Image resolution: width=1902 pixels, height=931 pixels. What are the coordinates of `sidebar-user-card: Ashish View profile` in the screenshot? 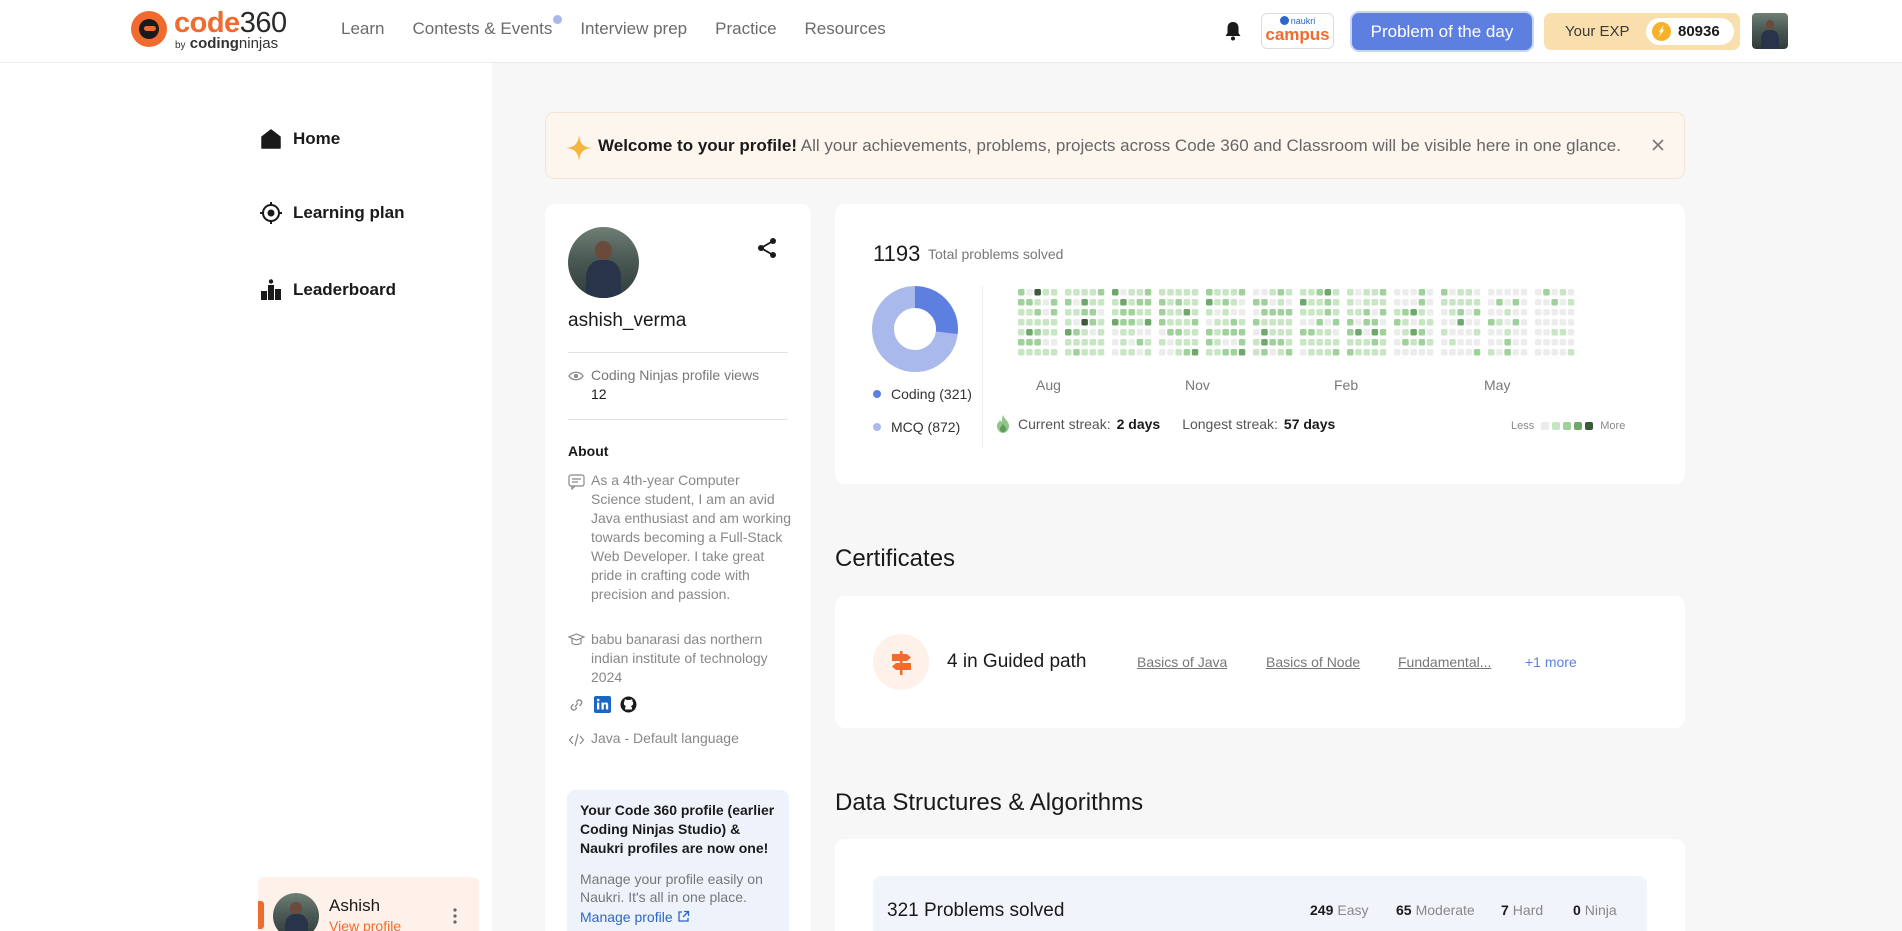 It's located at (368, 904).